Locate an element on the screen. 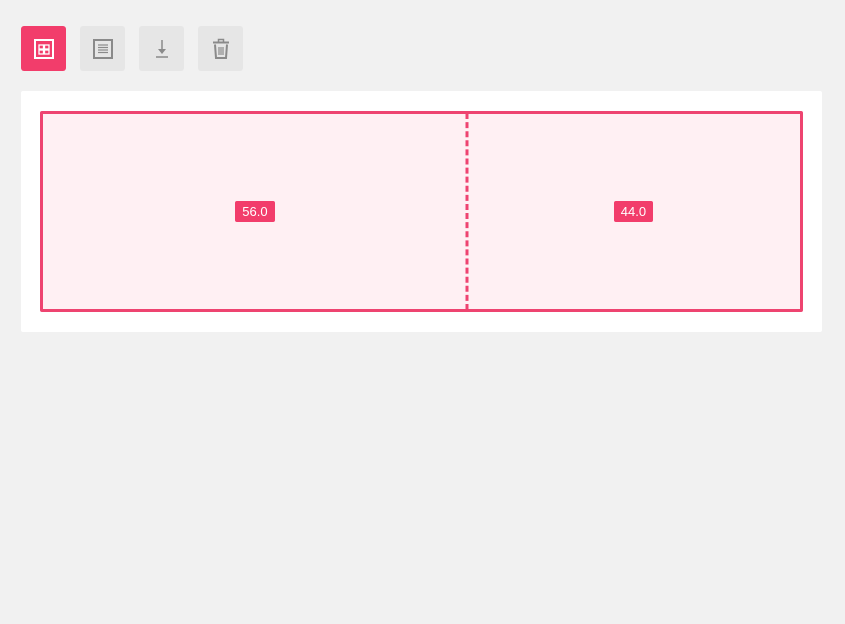 The width and height of the screenshot is (845, 624). toolbar is located at coordinates (132, 48).